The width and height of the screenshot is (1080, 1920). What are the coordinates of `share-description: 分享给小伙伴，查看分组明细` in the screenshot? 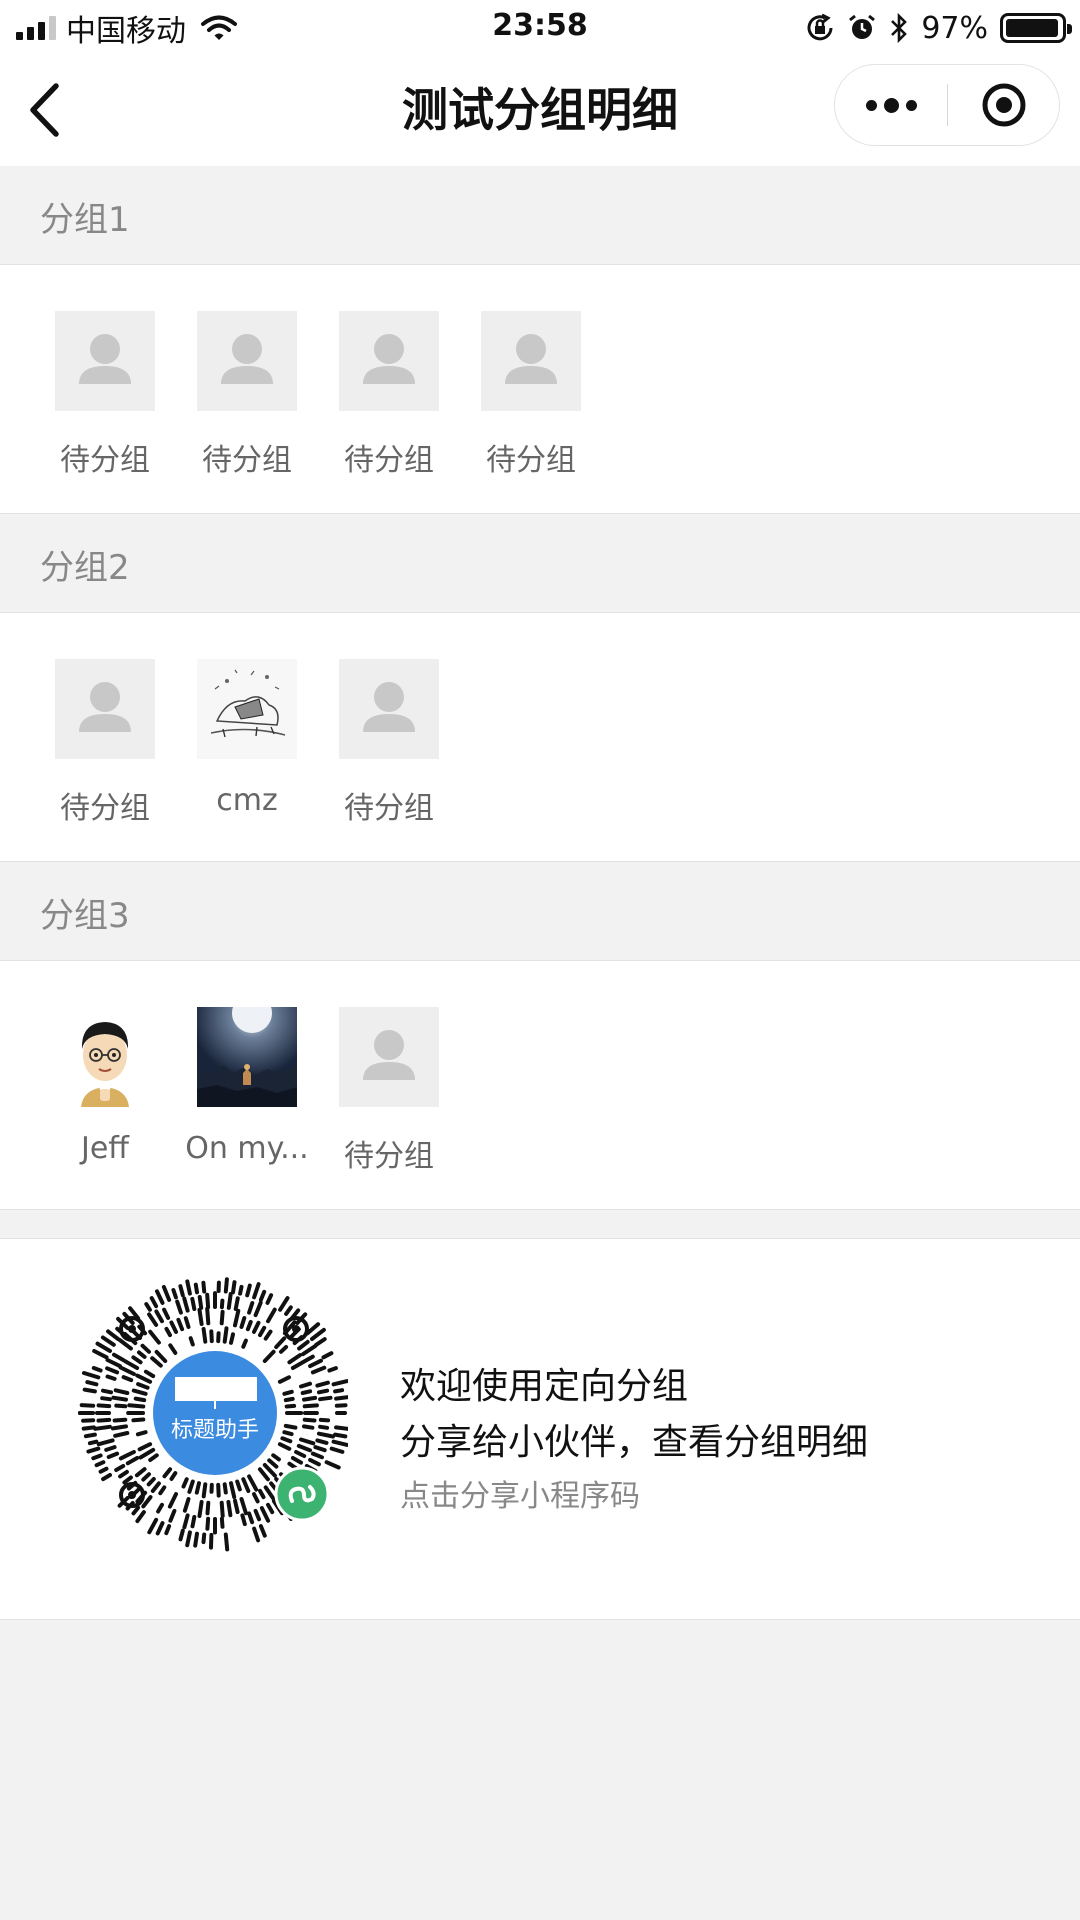 It's located at (634, 1442).